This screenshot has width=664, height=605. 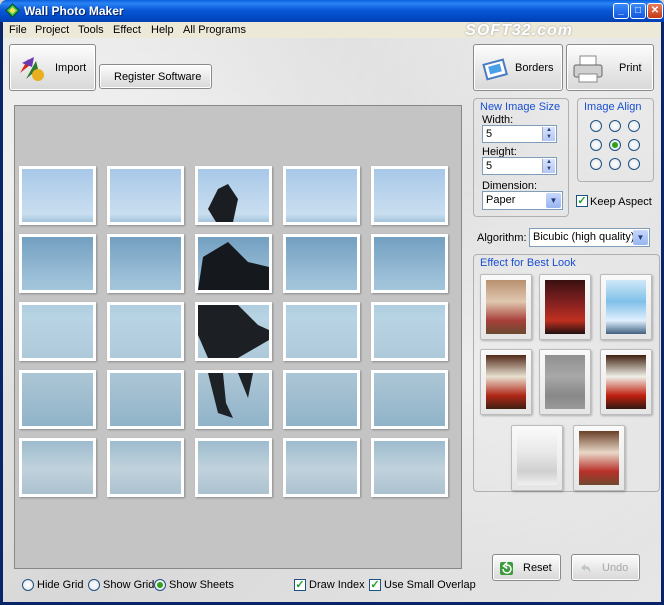 I want to click on align-center-radio, so click(x=615, y=145).